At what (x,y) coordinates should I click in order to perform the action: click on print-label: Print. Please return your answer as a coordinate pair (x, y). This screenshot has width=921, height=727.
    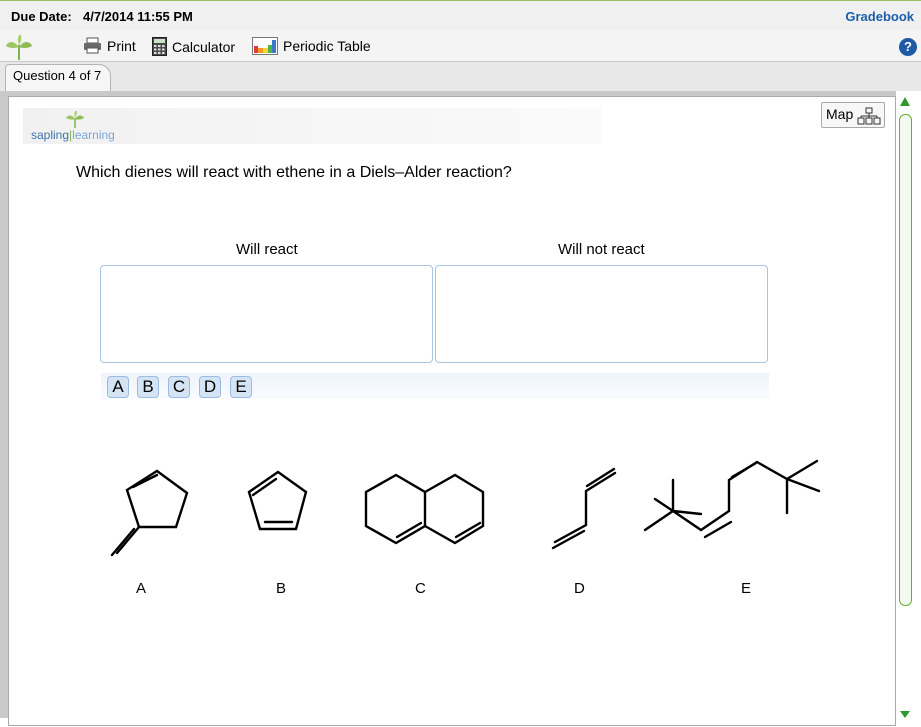
    Looking at the image, I should click on (121, 45).